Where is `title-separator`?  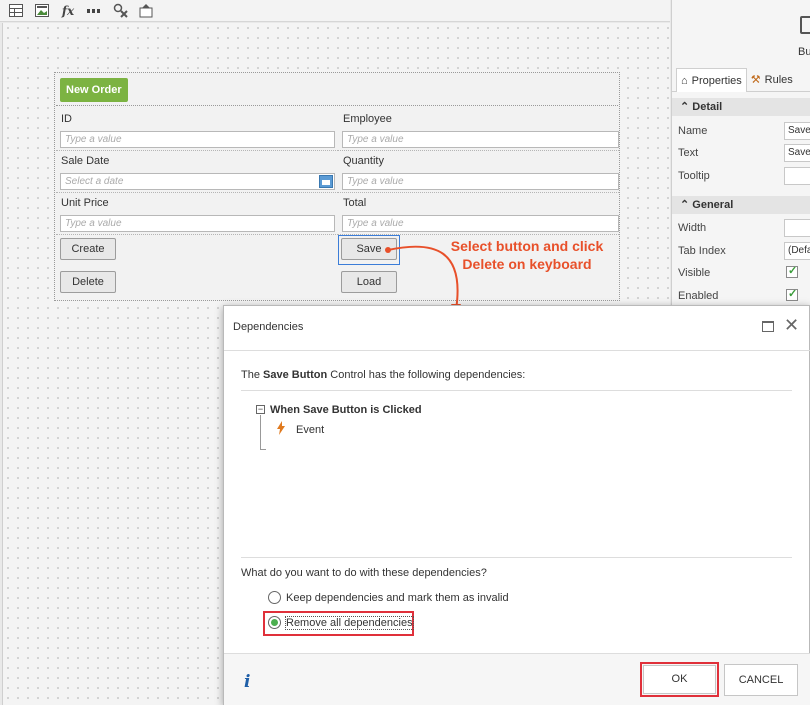
title-separator is located at coordinates (517, 350).